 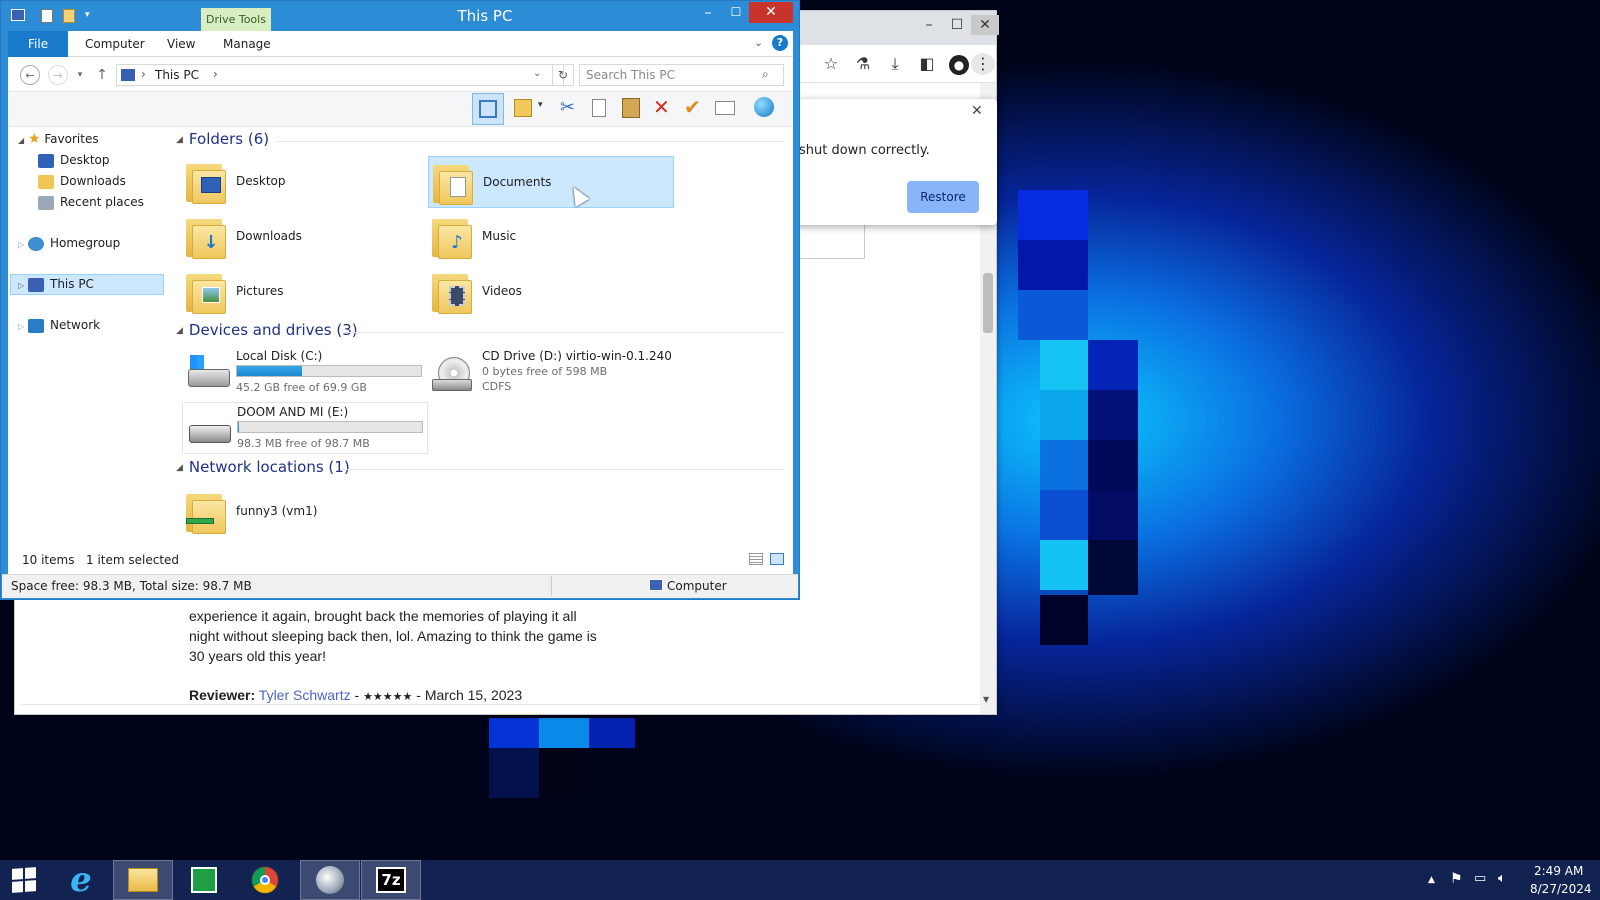 I want to click on folder-icon: ♪, so click(x=452, y=237).